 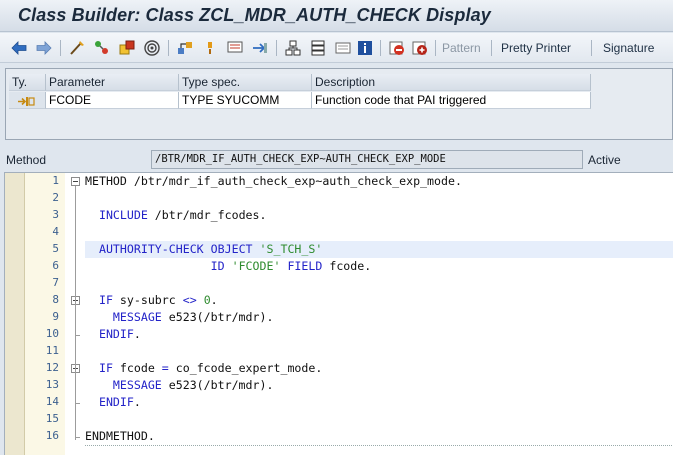 What do you see at coordinates (152, 48) in the screenshot?
I see `check-icon` at bounding box center [152, 48].